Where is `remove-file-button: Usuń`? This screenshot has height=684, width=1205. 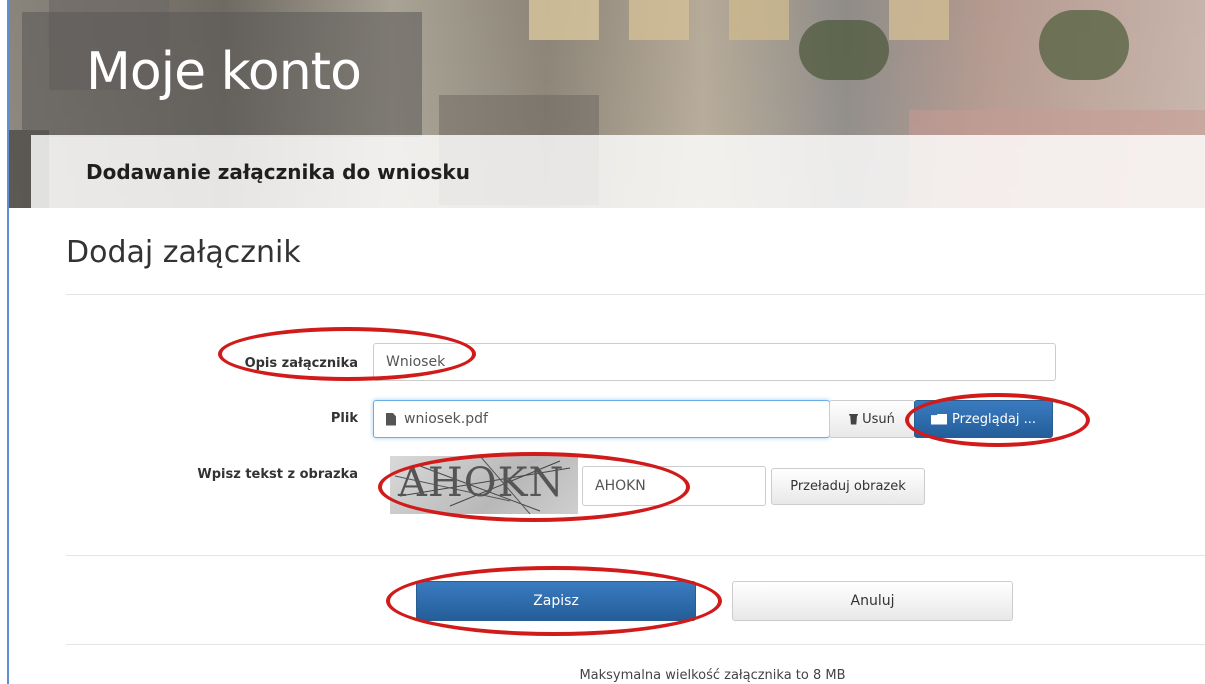
remove-file-button: Usuń is located at coordinates (872, 419).